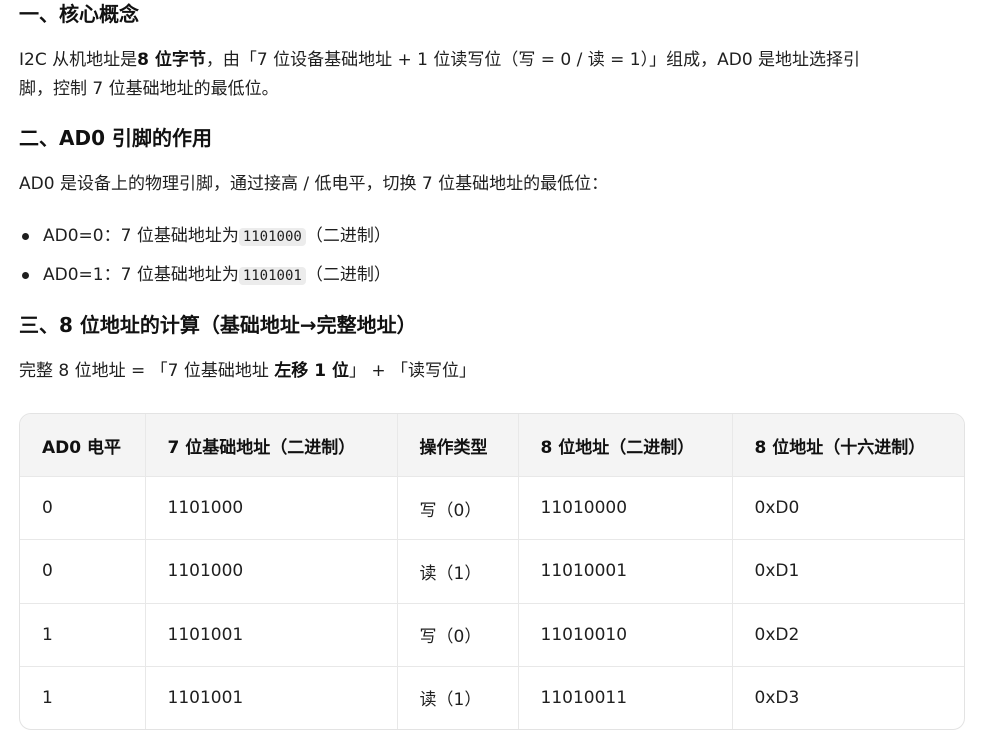 This screenshot has height=735, width=1001. Describe the element at coordinates (205, 278) in the screenshot. I see `list-item: AD0=1：7 位基础地址为 1101001 （二进制）` at that location.